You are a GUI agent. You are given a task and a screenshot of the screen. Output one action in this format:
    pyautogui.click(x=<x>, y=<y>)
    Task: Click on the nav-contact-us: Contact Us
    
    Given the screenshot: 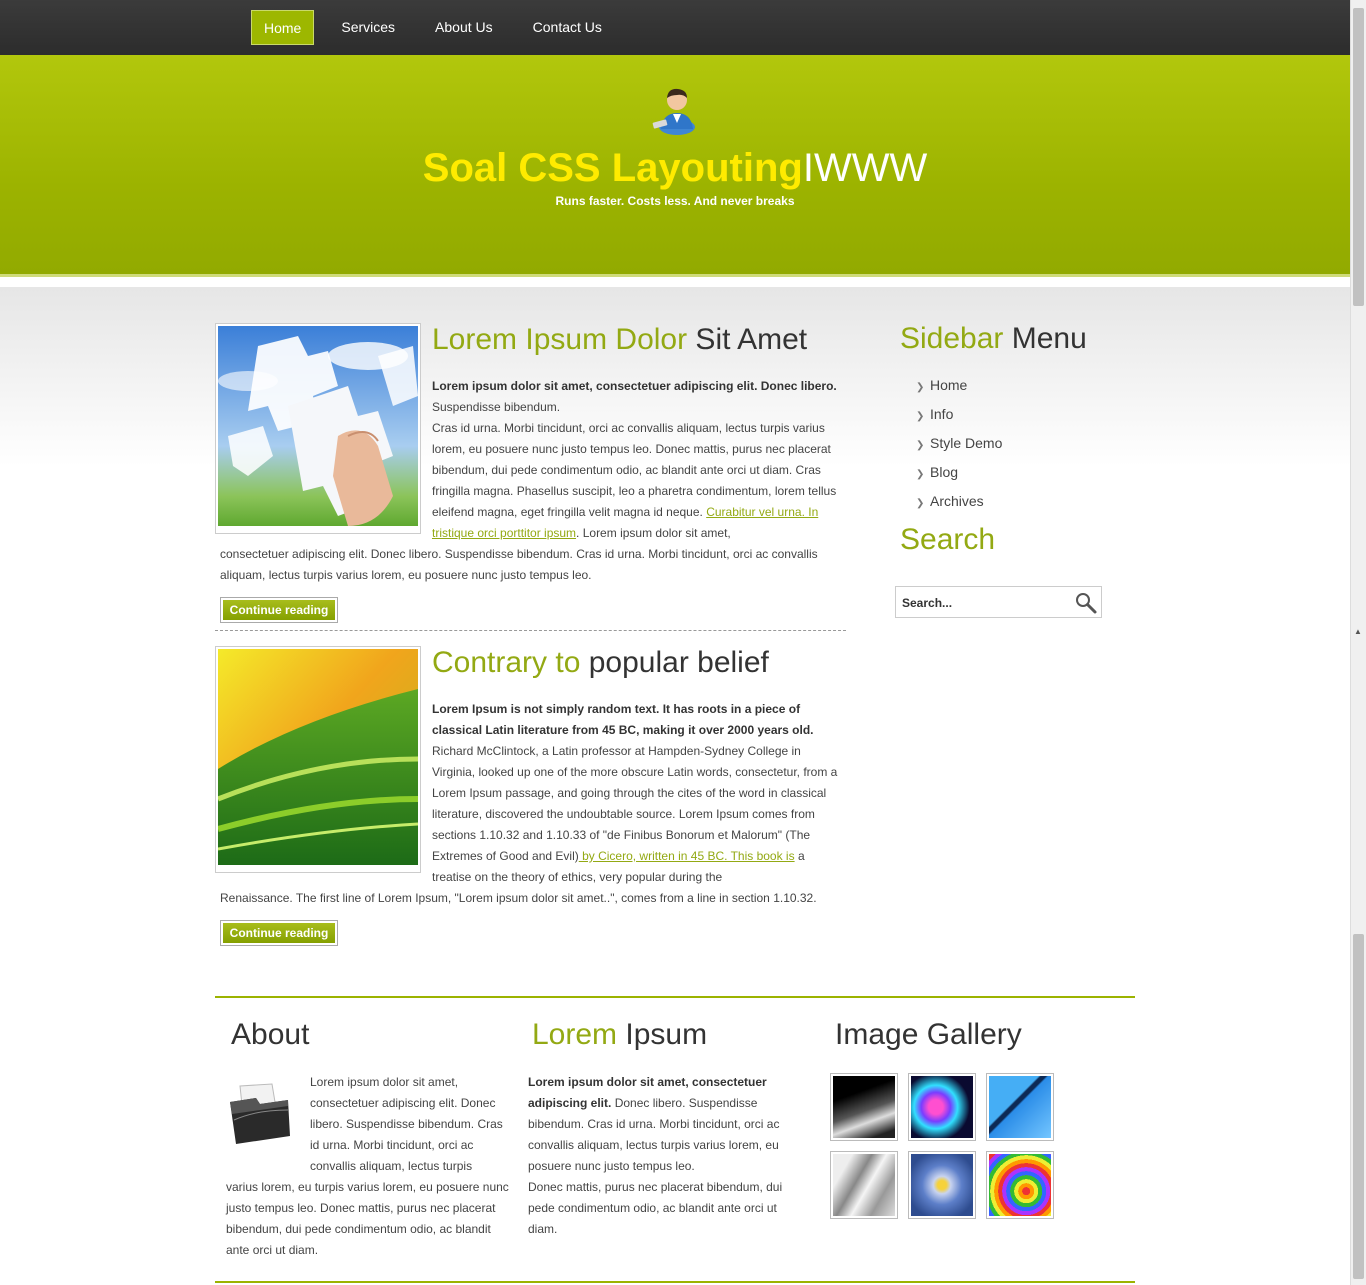 What is the action you would take?
    pyautogui.click(x=567, y=27)
    